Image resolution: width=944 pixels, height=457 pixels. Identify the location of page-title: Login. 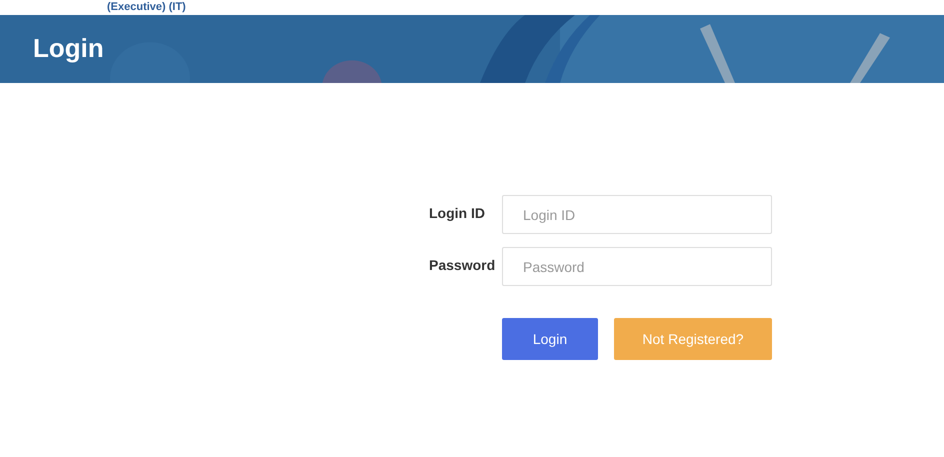
(68, 48).